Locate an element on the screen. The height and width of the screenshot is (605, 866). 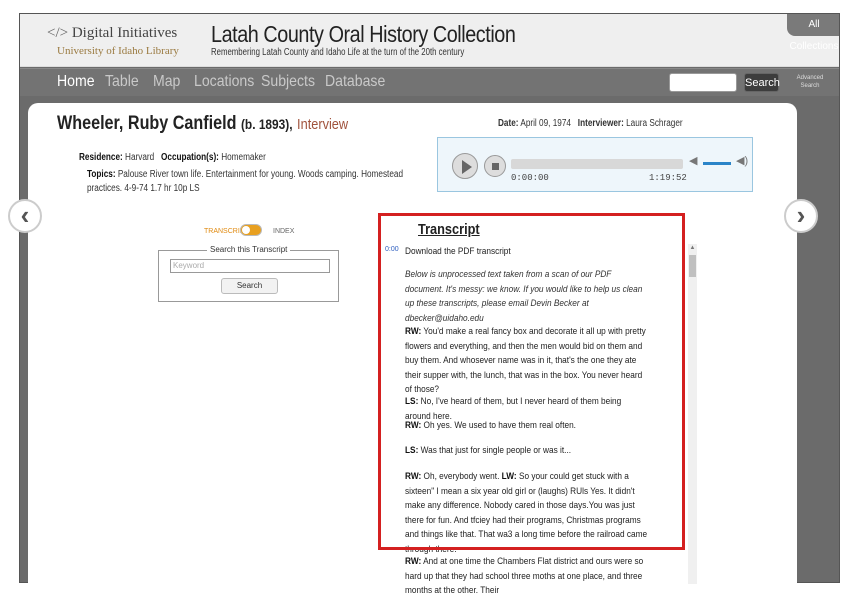
transcript-search: Search this Transcript Keyword Search is located at coordinates (248, 273).